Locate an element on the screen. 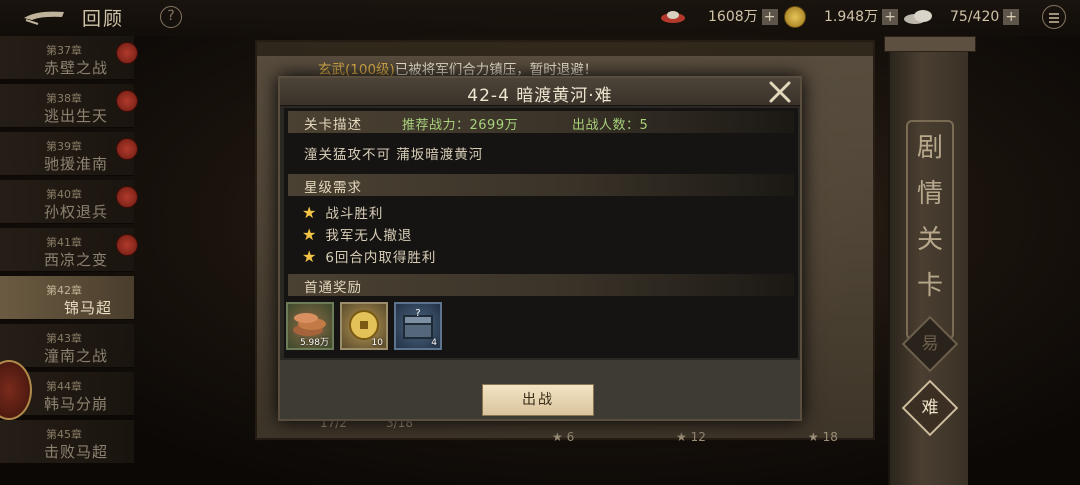 This screenshot has width=1080, height=485. add-coin-button: + is located at coordinates (890, 17).